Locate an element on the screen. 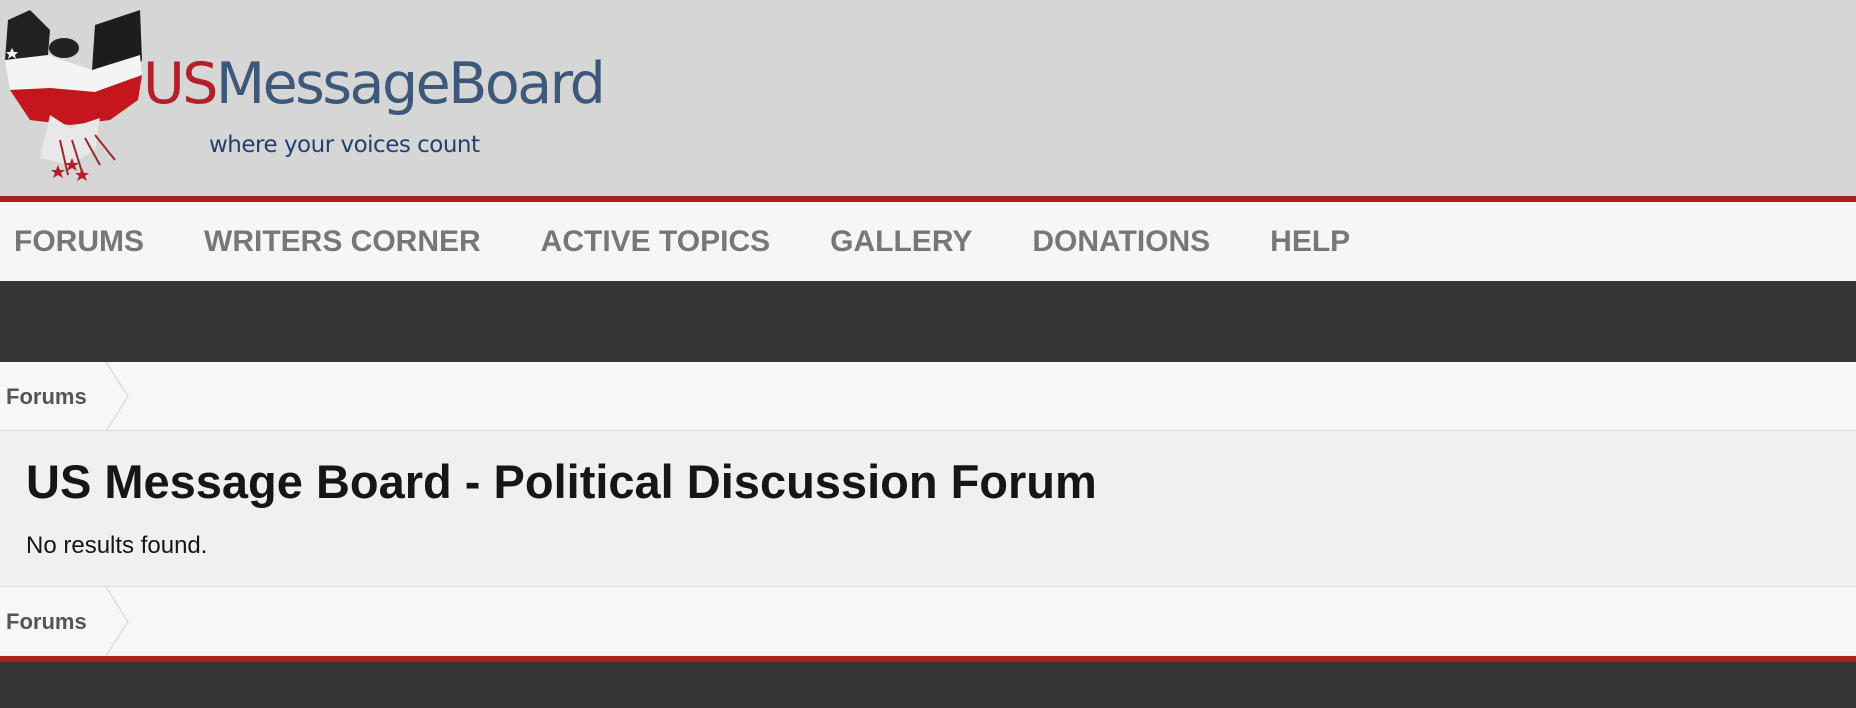 This screenshot has width=1856, height=708. nav-item-active-topics: ACTIVE TOPICS is located at coordinates (648, 242).